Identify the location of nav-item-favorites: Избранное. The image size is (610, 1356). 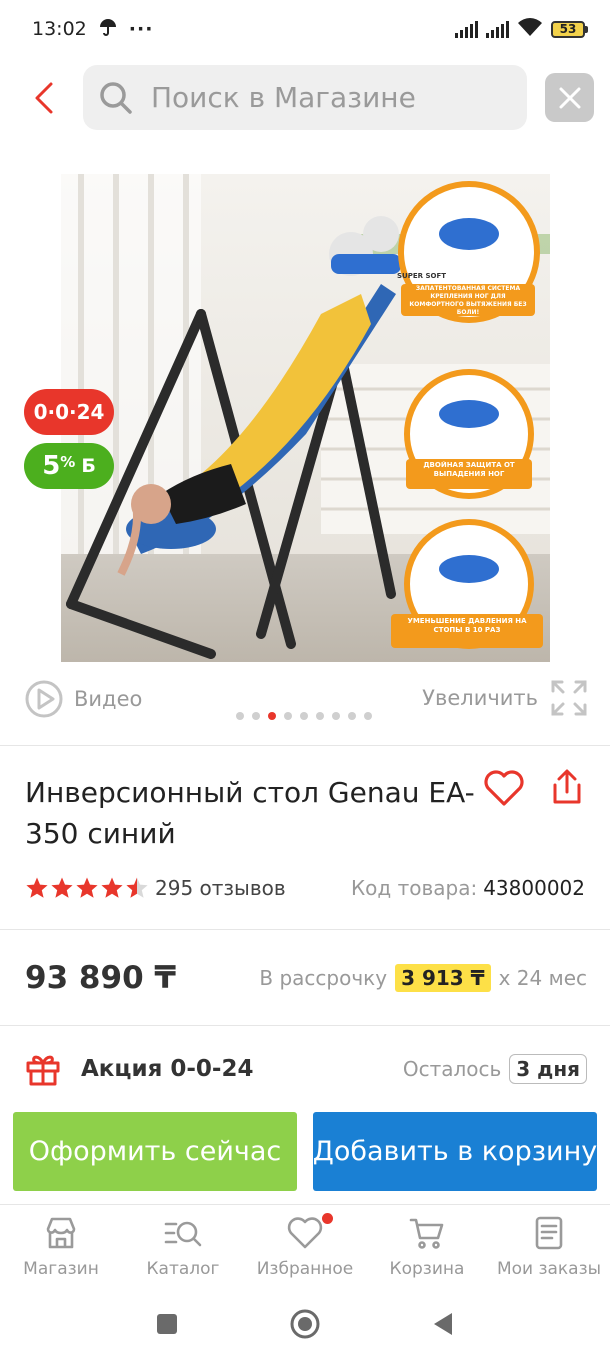
(305, 1247).